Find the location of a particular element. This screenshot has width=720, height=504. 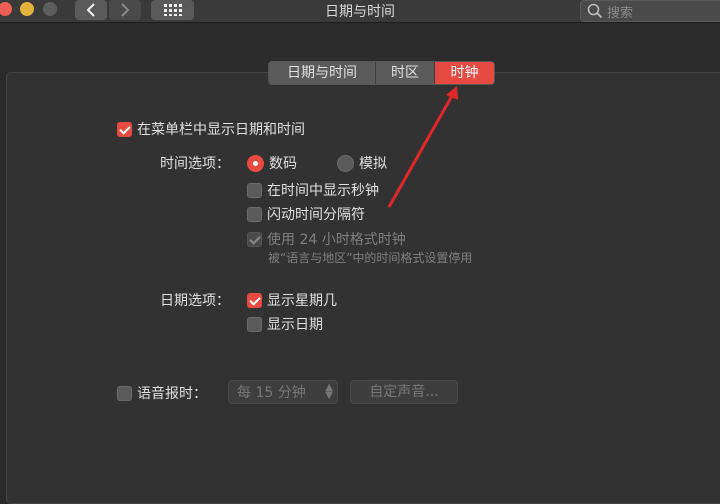

tab-time-zone: 时区 is located at coordinates (405, 73).